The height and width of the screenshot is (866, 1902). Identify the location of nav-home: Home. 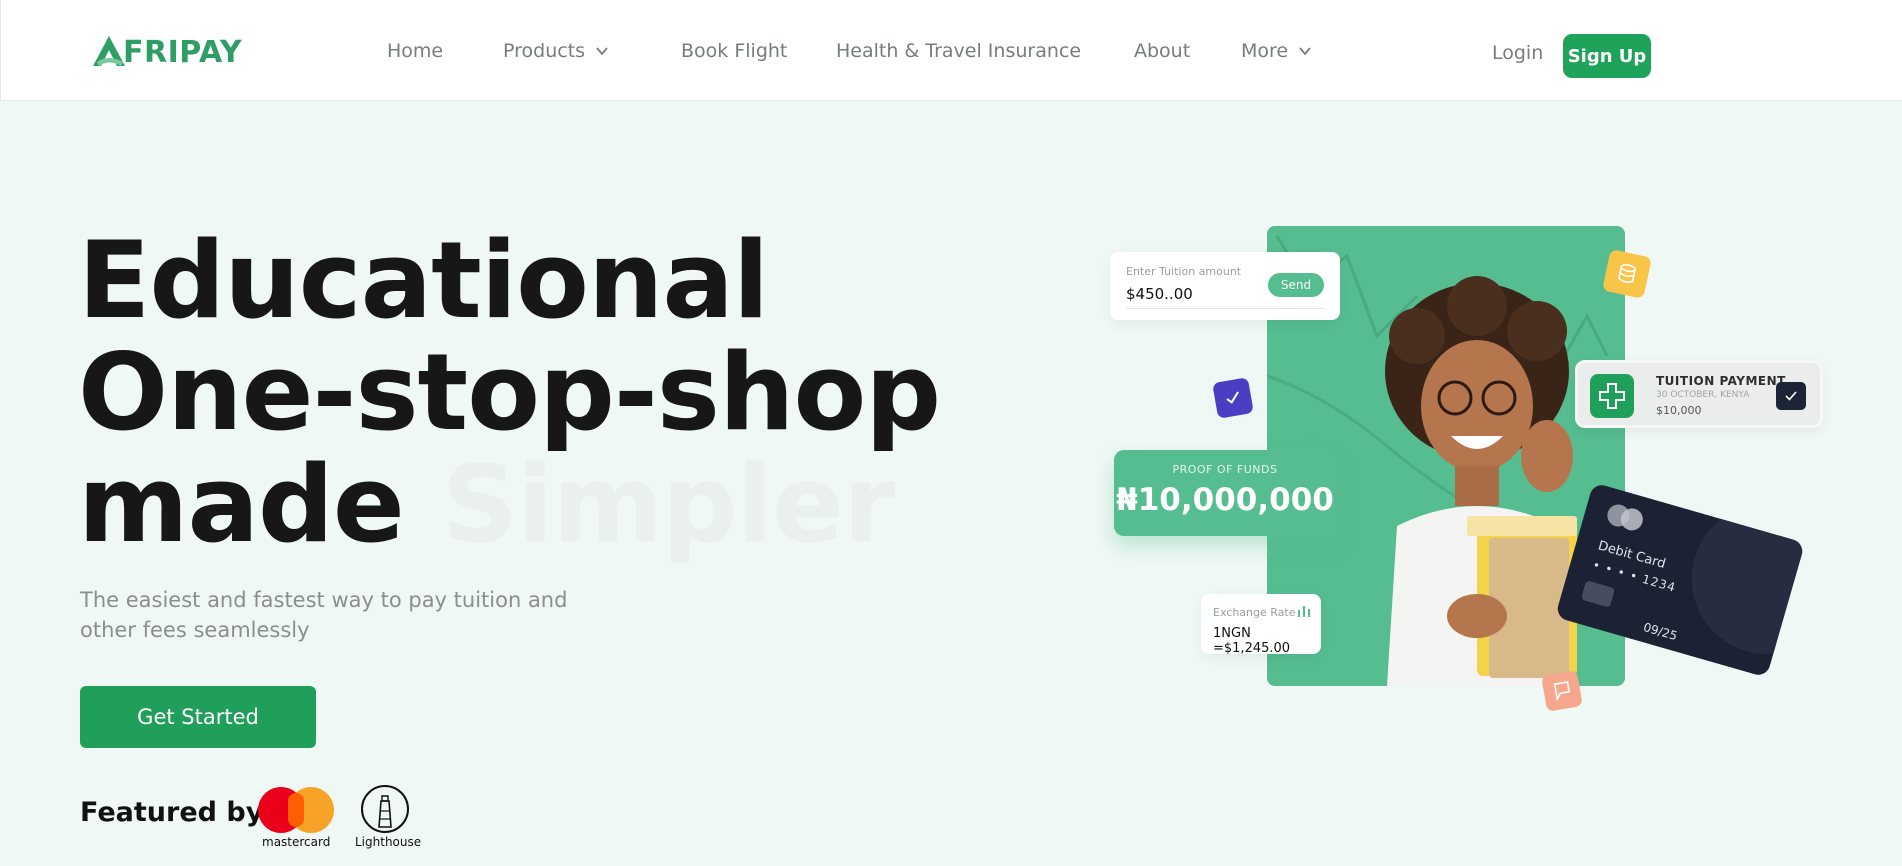
(415, 51).